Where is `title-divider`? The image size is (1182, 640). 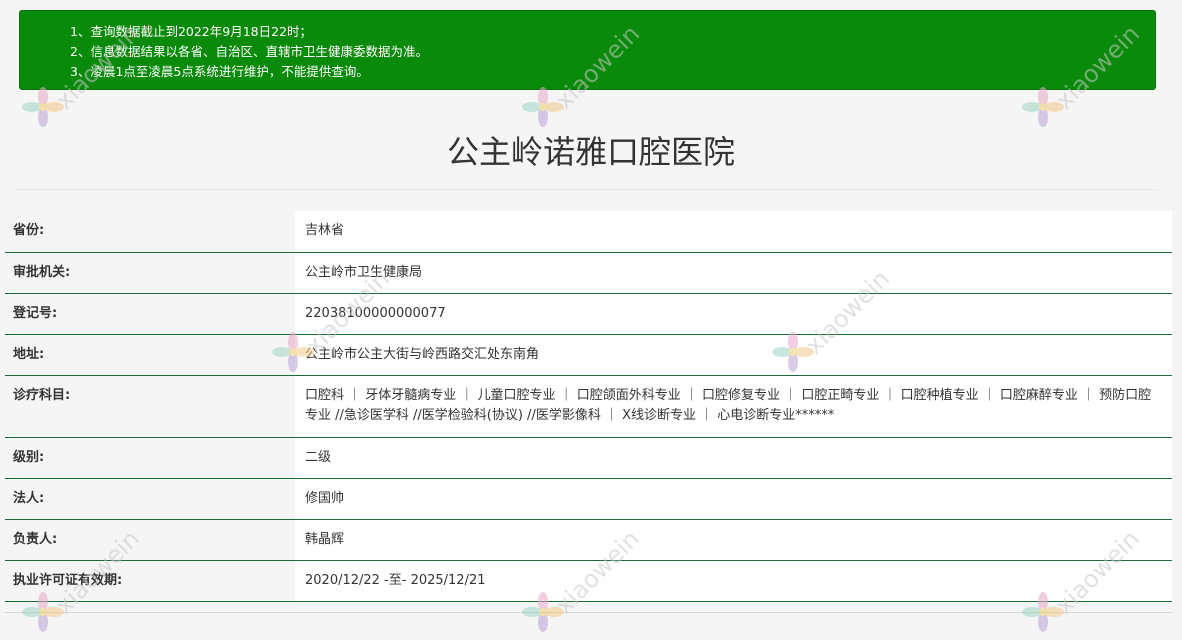
title-divider is located at coordinates (587, 189).